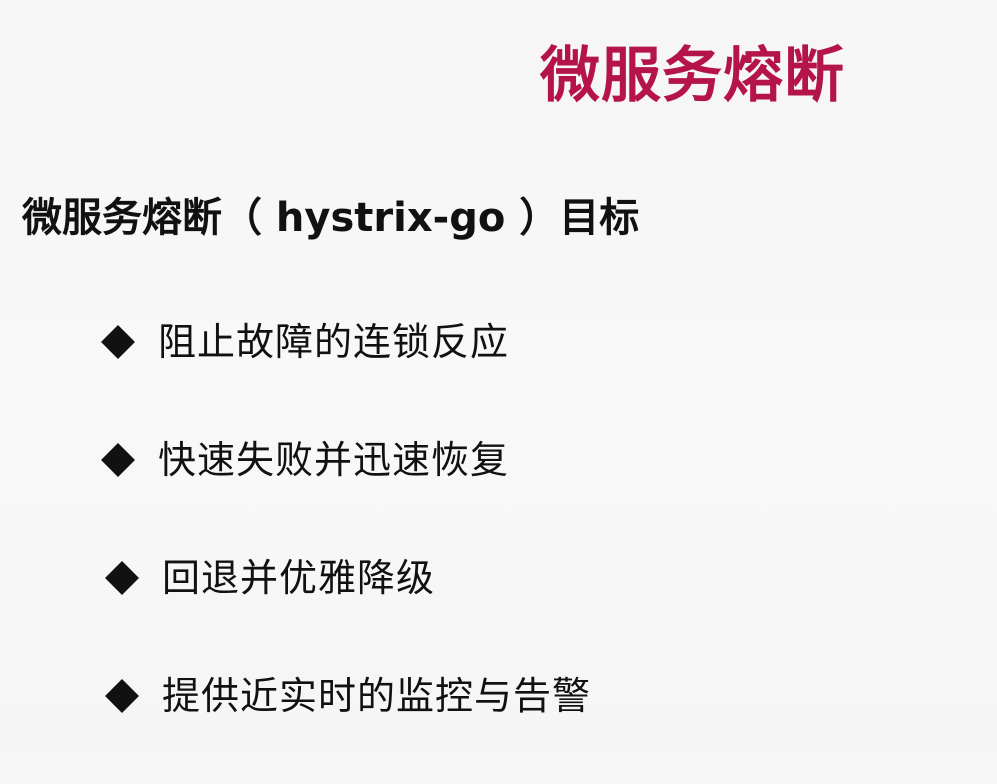 The height and width of the screenshot is (784, 997). I want to click on bullet-text: 快速失败并迅速恢复, so click(334, 460).